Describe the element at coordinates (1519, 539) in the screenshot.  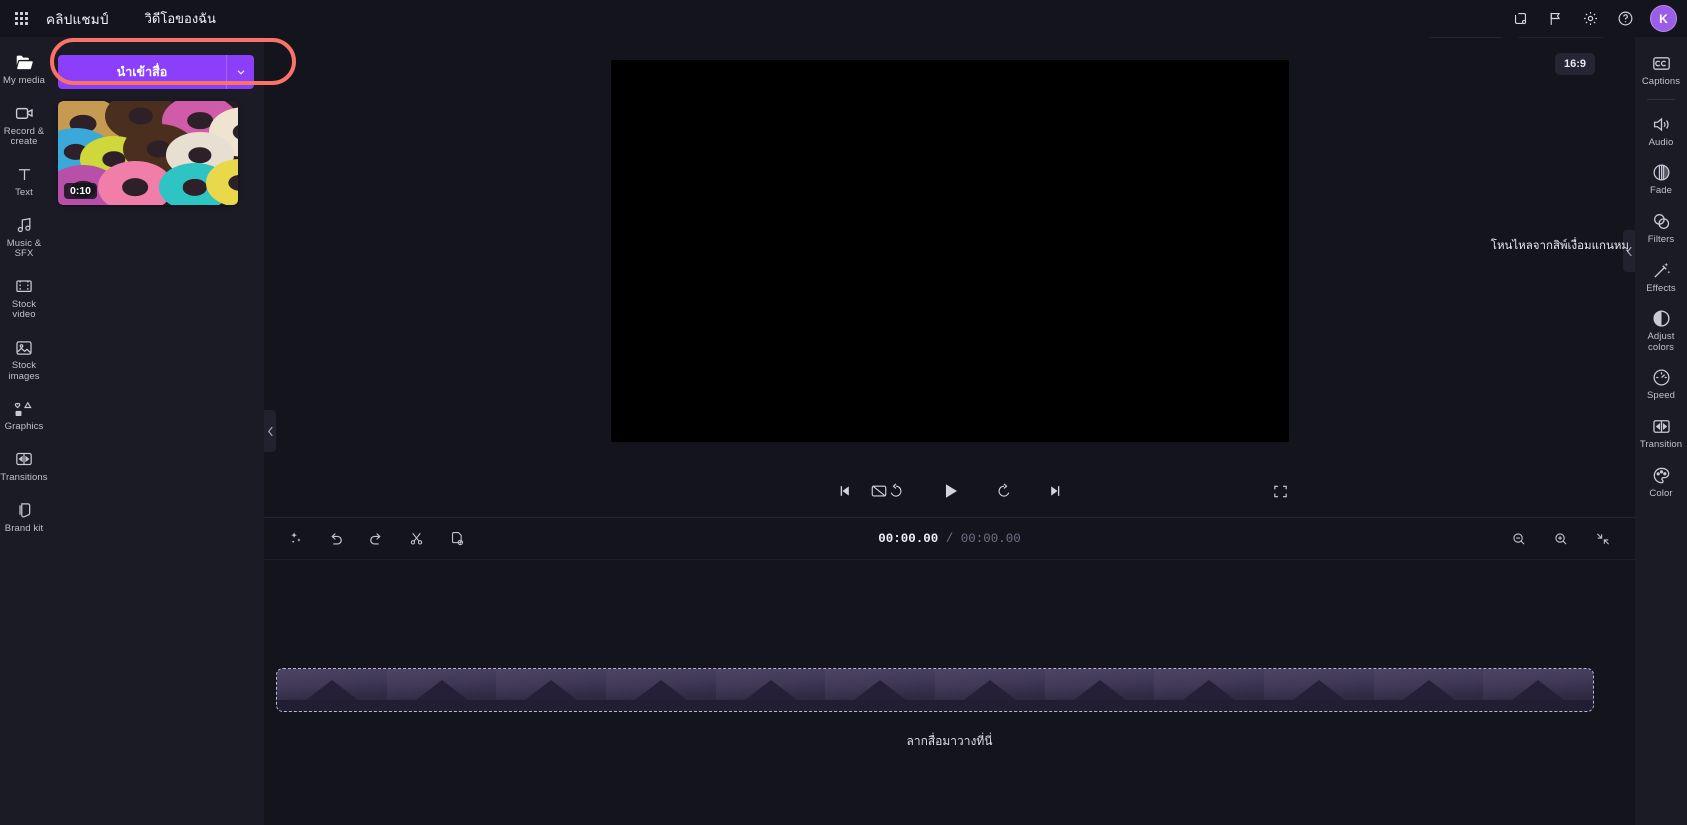
I see `zoom-out-icon` at that location.